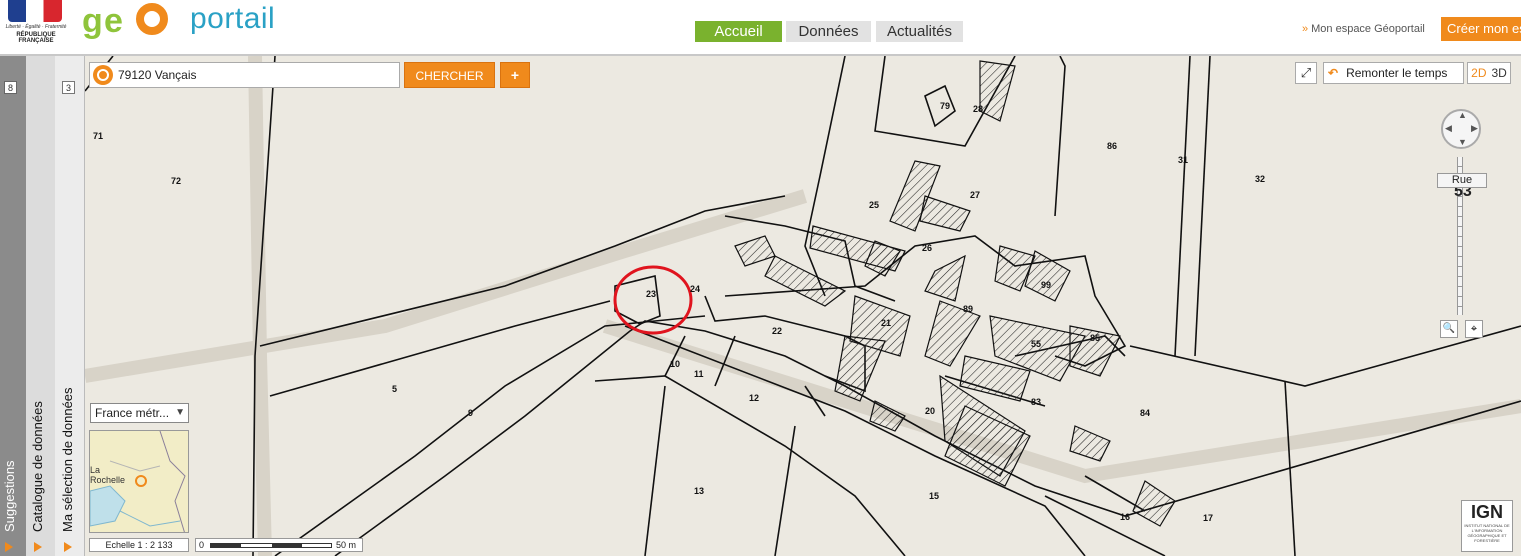 This screenshot has height=556, width=1521. Describe the element at coordinates (1474, 329) in the screenshot. I see `locate-icon: ⌖` at that location.